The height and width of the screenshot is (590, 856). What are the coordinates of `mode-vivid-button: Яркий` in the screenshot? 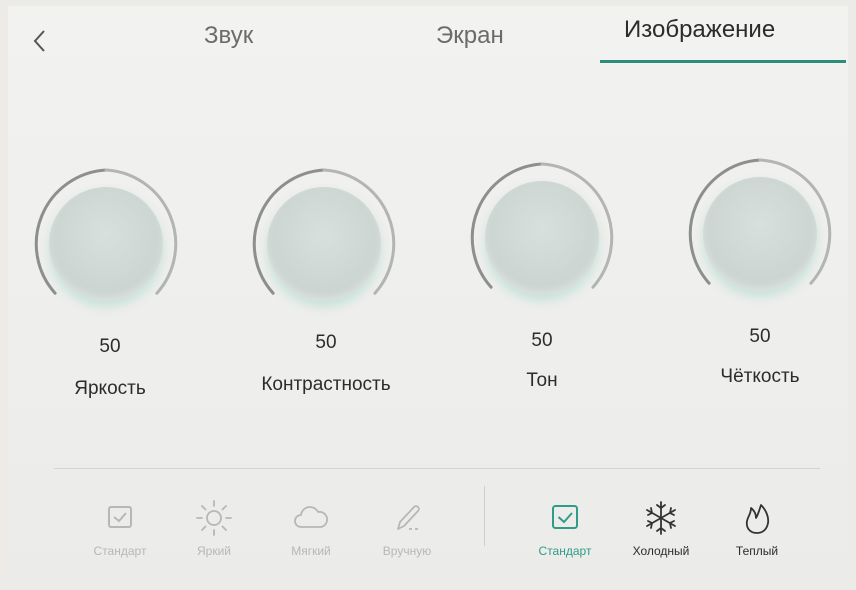 It's located at (214, 528).